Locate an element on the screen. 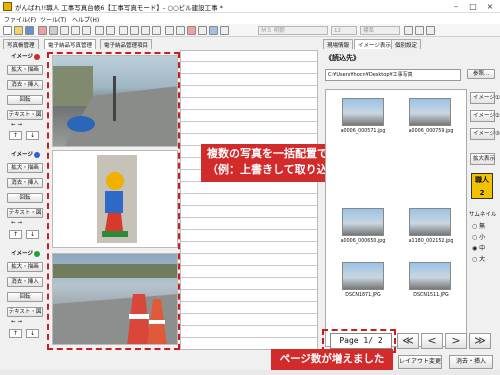  image-group-2-header: イメージ is located at coordinates (25, 155).